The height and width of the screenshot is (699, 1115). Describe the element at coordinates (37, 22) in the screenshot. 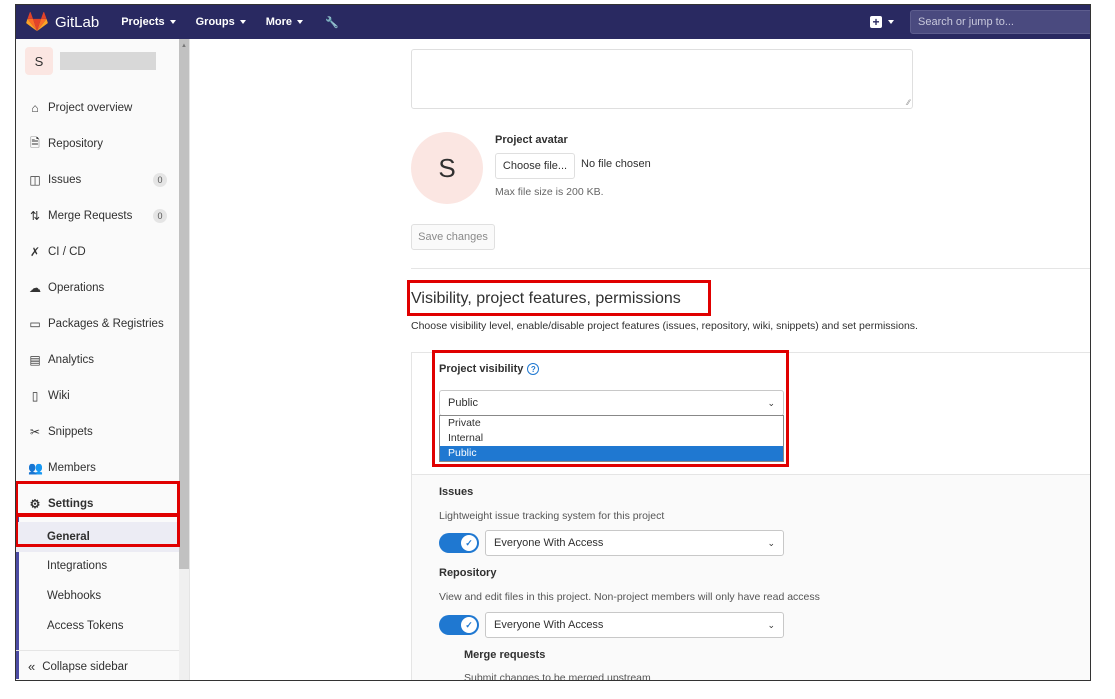

I see `tanuki-icon` at that location.